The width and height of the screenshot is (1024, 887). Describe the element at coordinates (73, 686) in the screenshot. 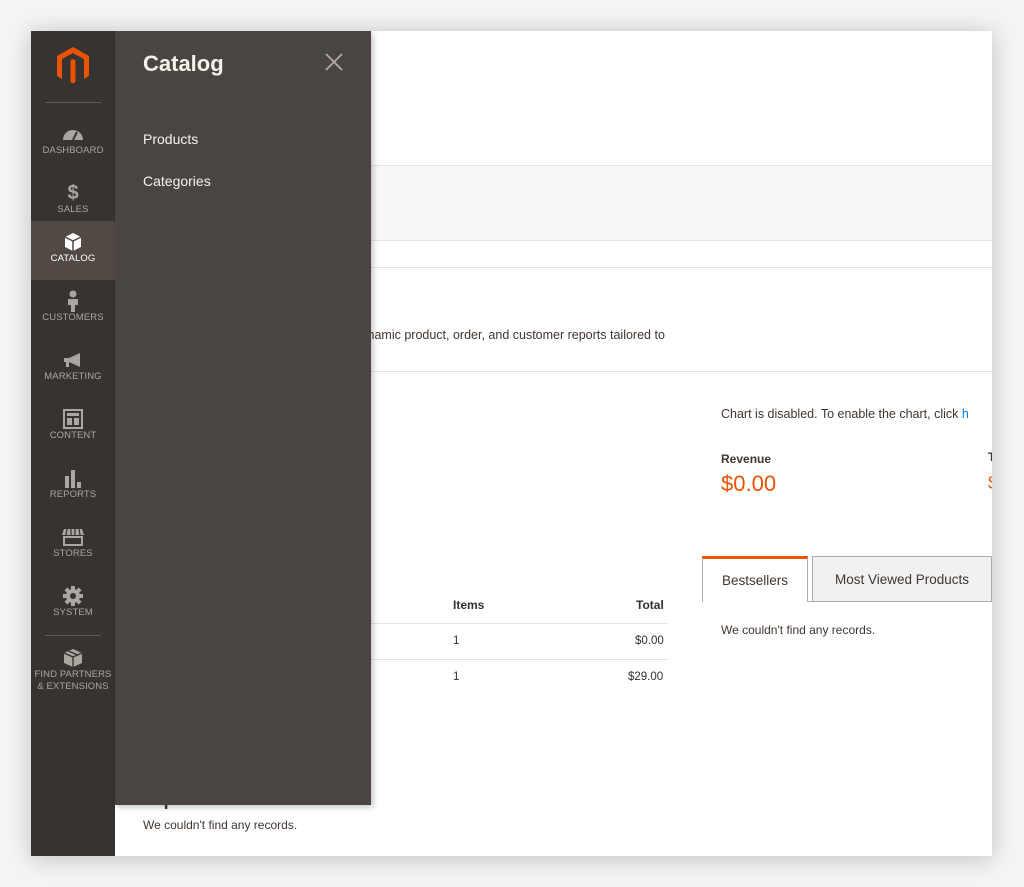

I see `partners-label-line2: & EXTENSIONS` at that location.